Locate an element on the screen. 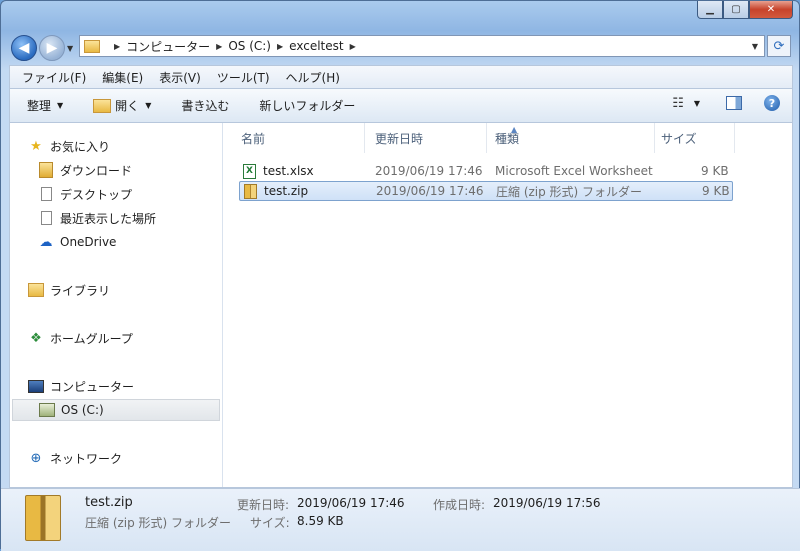 This screenshot has height=551, width=800. zip-folder-icon is located at coordinates (250, 191).